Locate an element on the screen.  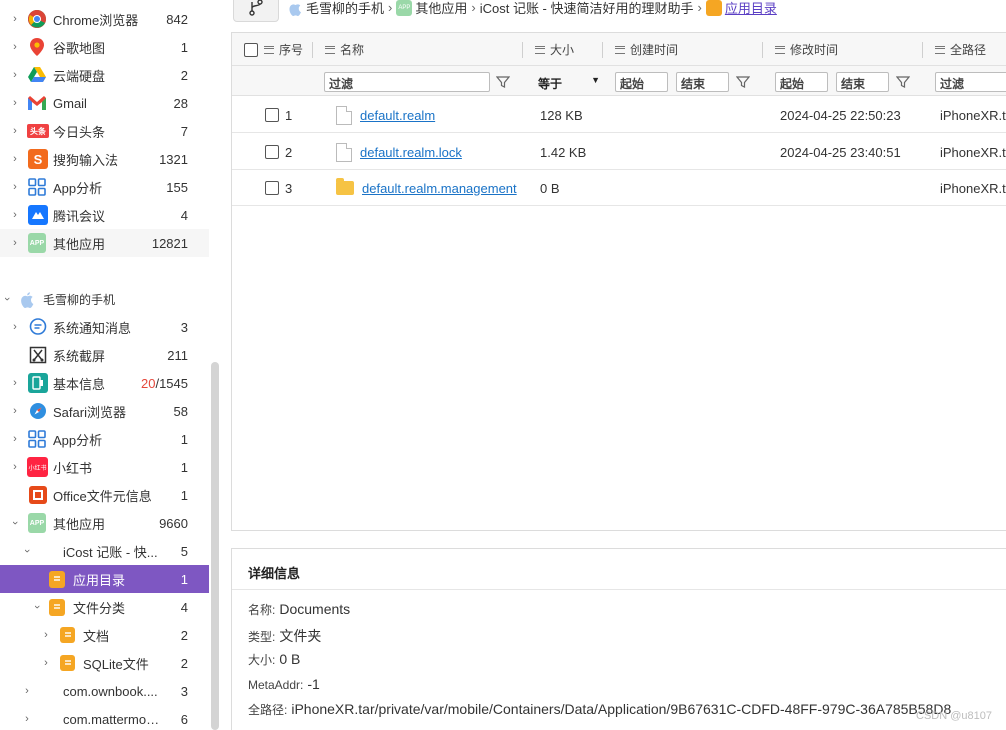
detail-field-name: 名称: Documents is located at coordinates (299, 609).